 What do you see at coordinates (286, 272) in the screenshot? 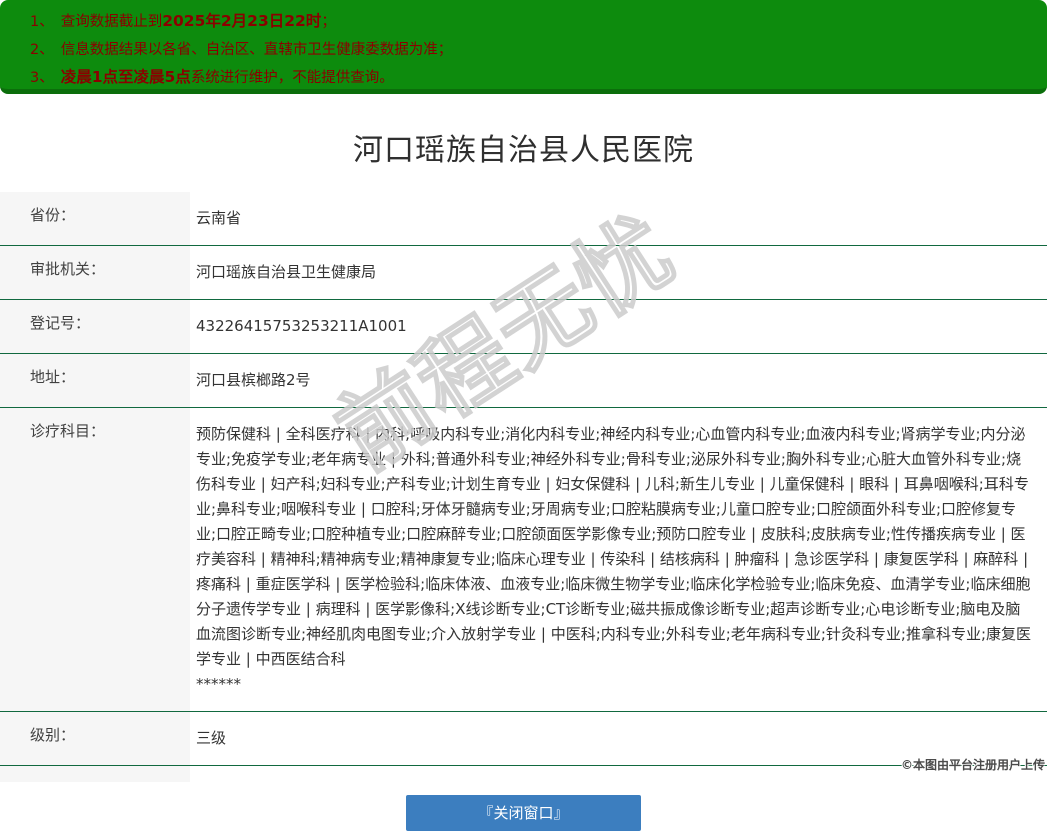
I see `row-value: 河口瑶族自治县卫生健康局` at bounding box center [286, 272].